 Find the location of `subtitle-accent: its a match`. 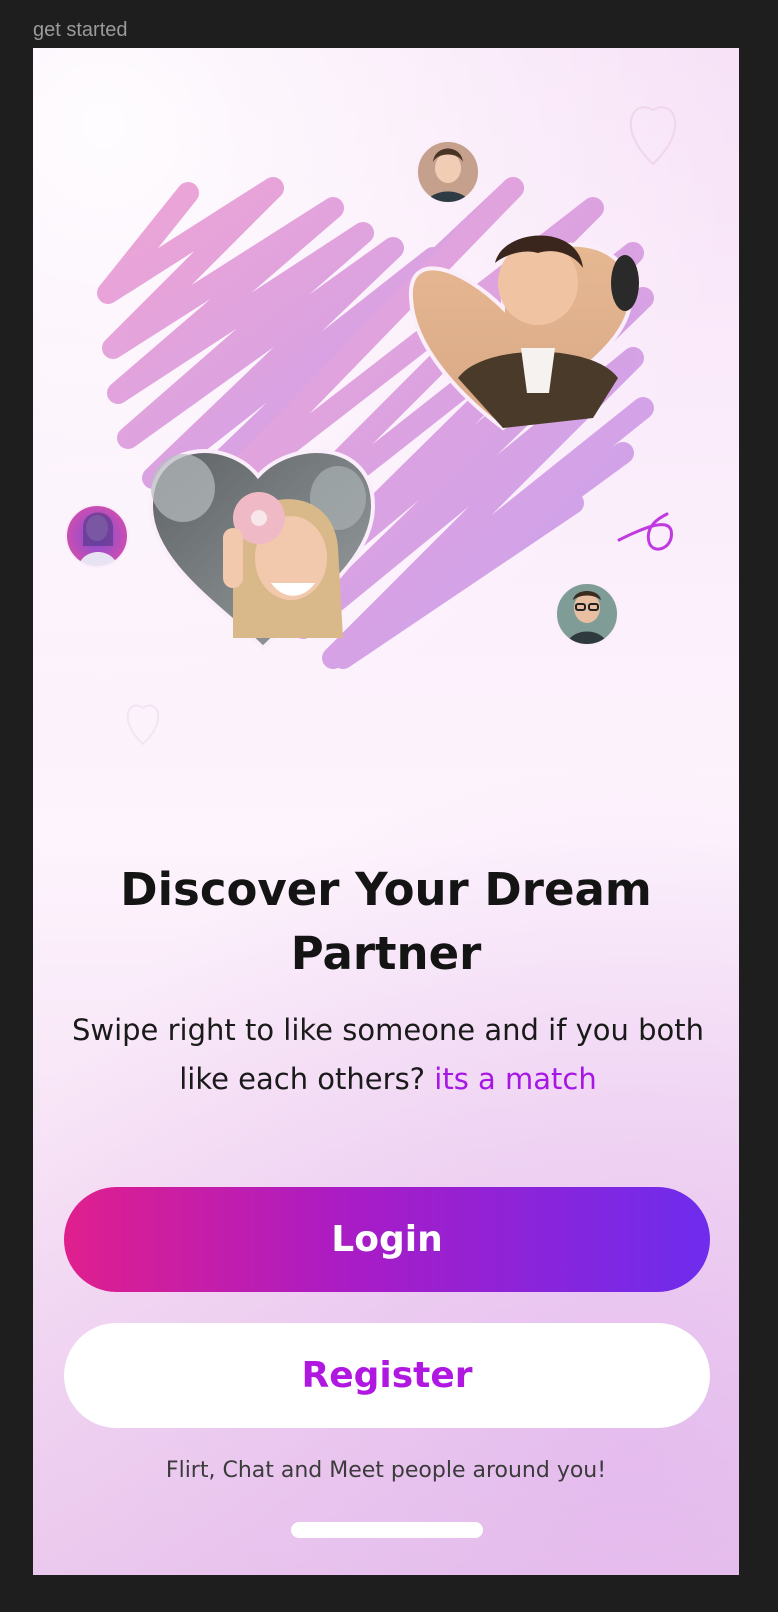

subtitle-accent: its a match is located at coordinates (515, 1079).